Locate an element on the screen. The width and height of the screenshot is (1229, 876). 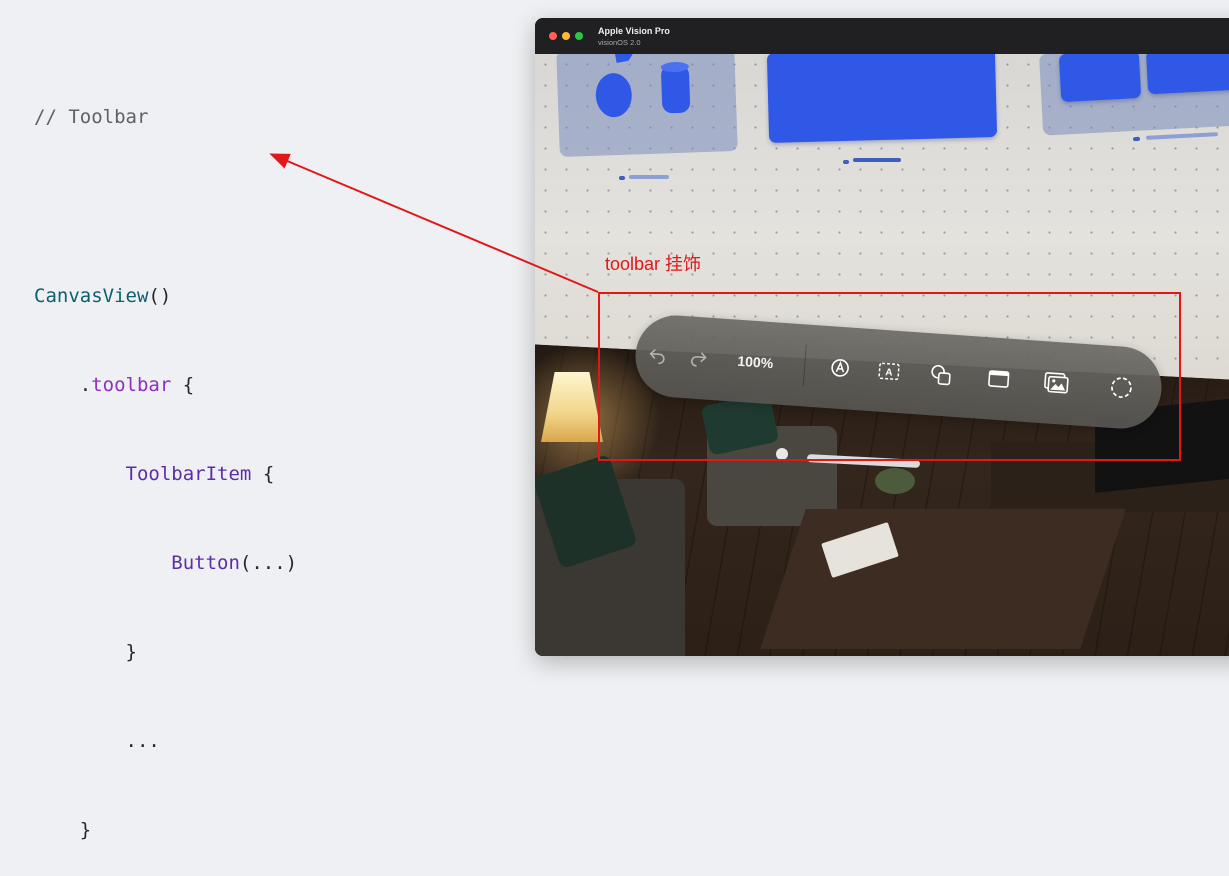
code-close-brace-2: } is located at coordinates (85, 830).